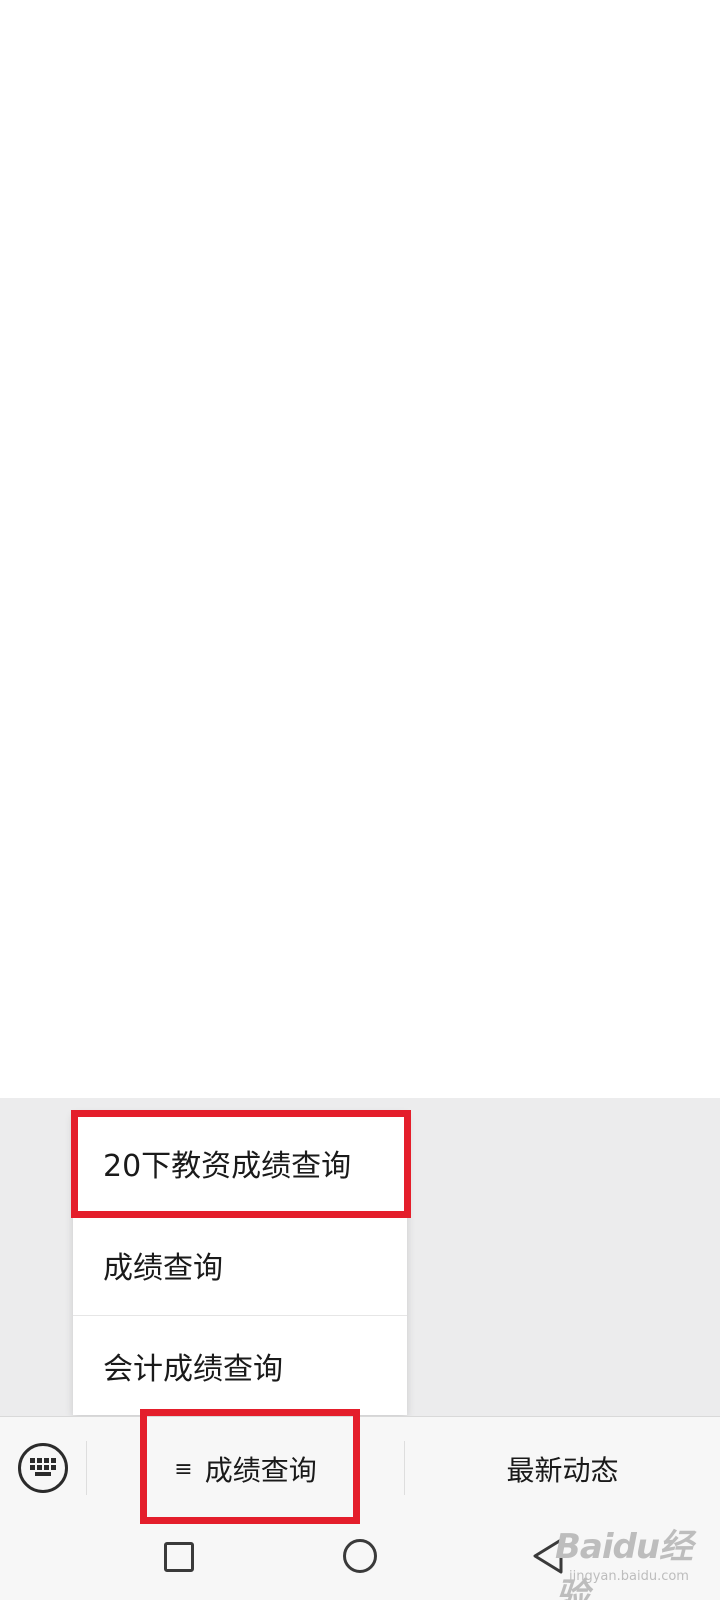 The width and height of the screenshot is (720, 1600). I want to click on menu-tab-score-query: ≡ 成绩查询, so click(245, 1469).